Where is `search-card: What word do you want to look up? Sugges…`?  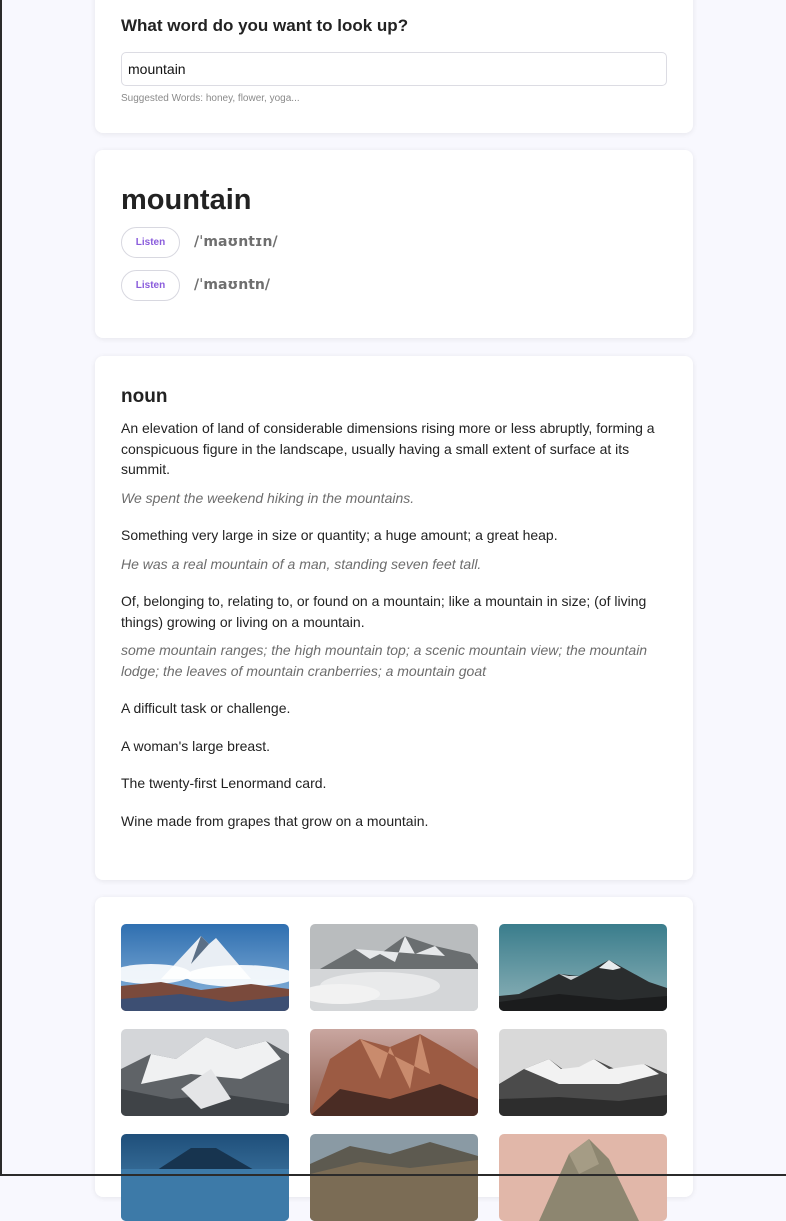 search-card: What word do you want to look up? Sugges… is located at coordinates (394, 66).